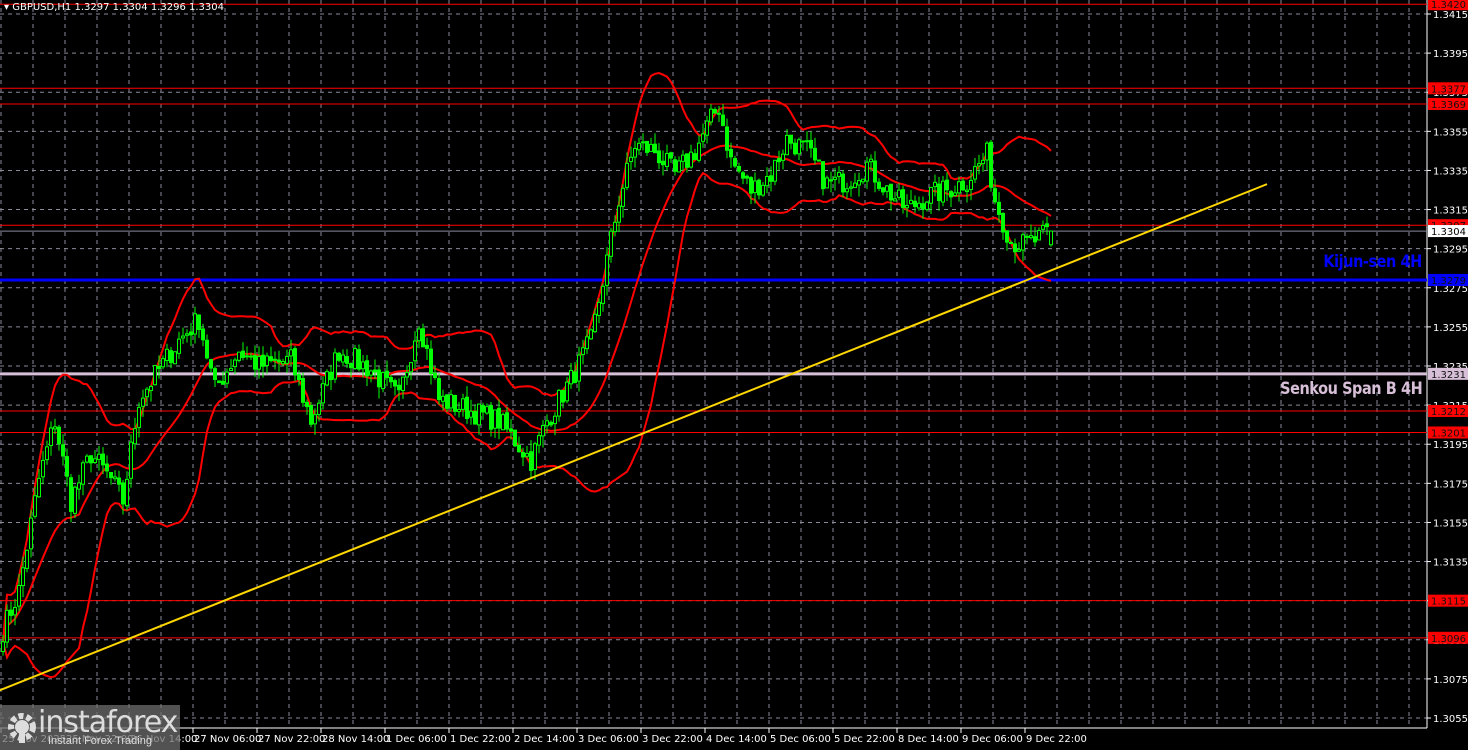 The width and height of the screenshot is (1468, 750). Describe the element at coordinates (1448, 5) in the screenshot. I see `level-price-label: 1.3420` at that location.